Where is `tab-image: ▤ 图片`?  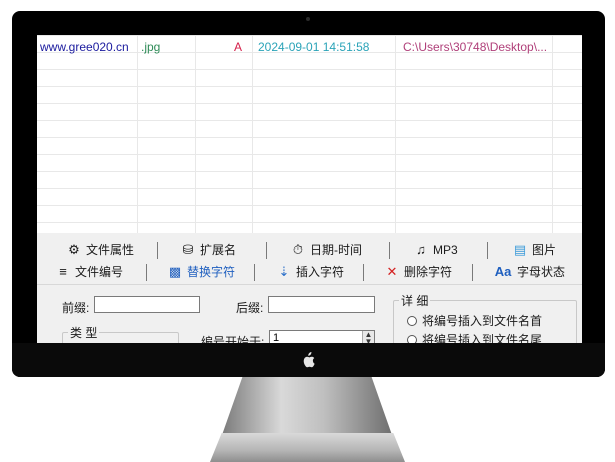
tab-image: ▤ 图片 is located at coordinates (534, 250).